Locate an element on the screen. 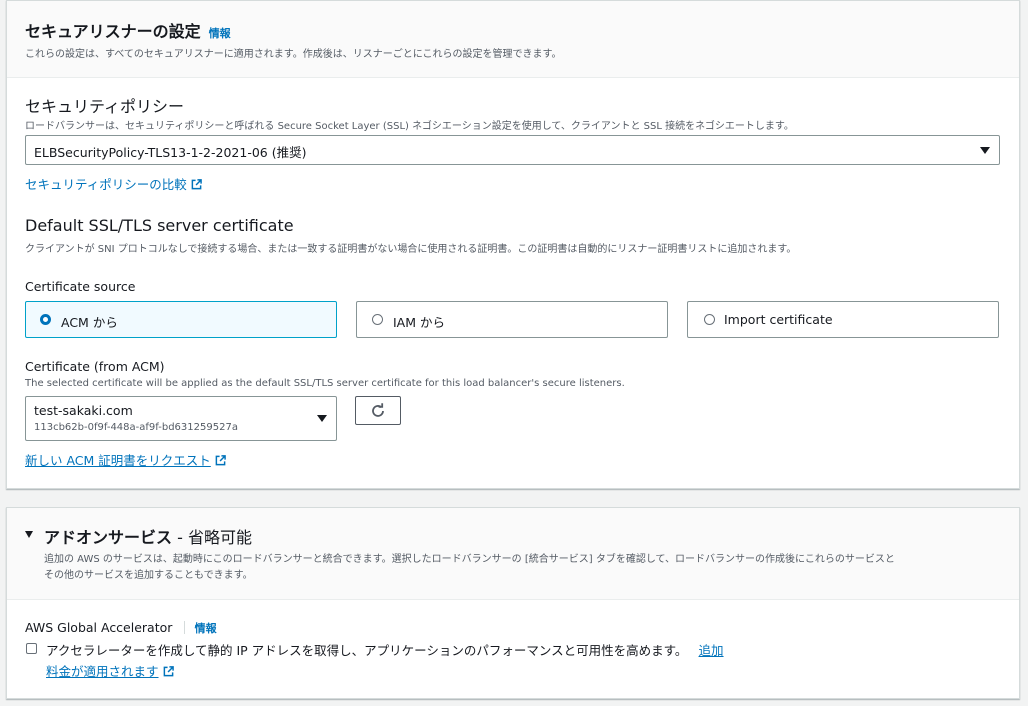 The image size is (1028, 706). addon-title: アドオンサービス - 省略可能 is located at coordinates (148, 536).